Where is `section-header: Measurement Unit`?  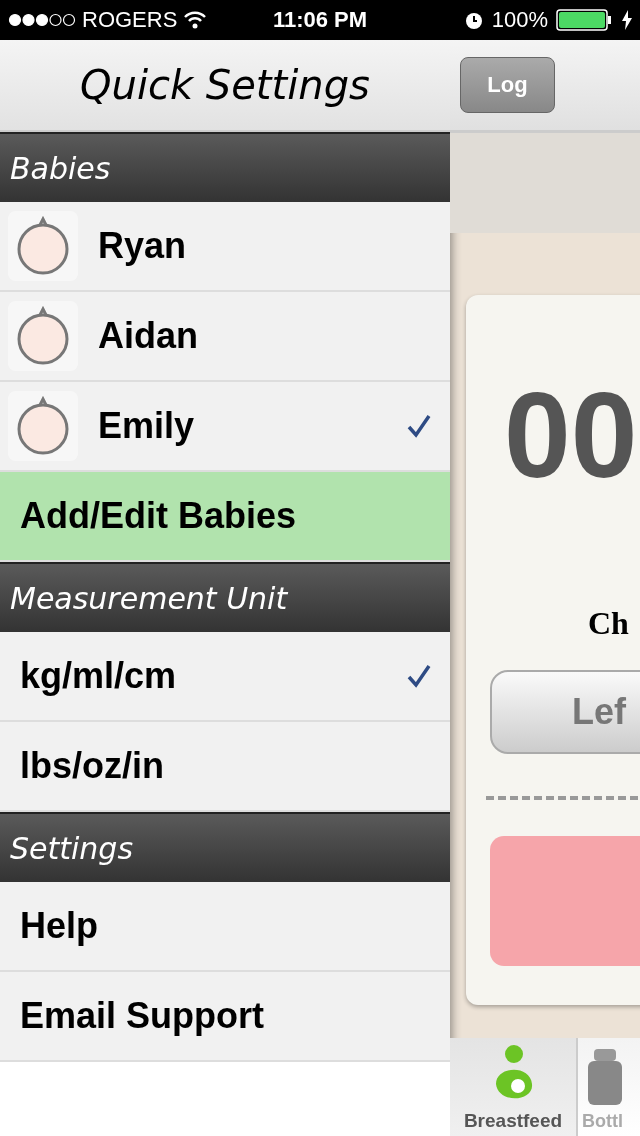
section-header: Measurement Unit is located at coordinates (225, 597).